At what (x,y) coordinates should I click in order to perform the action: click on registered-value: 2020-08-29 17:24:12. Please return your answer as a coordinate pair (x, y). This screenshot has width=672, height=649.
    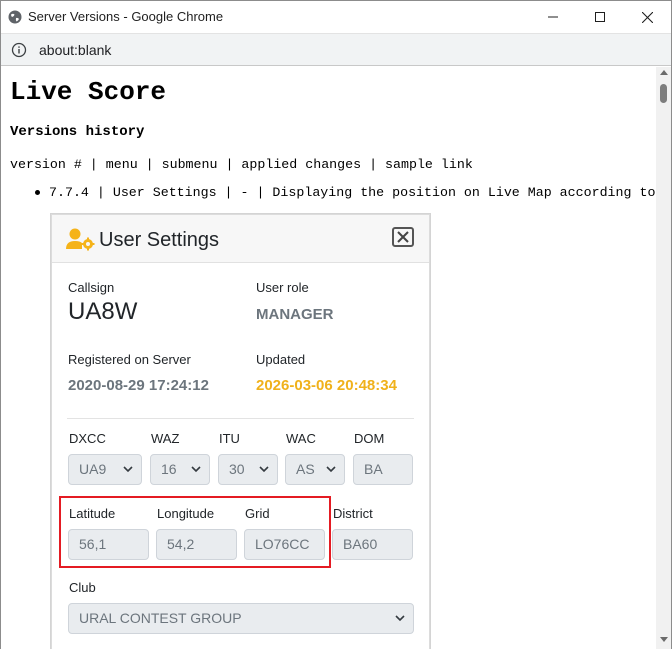
    Looking at the image, I should click on (138, 385).